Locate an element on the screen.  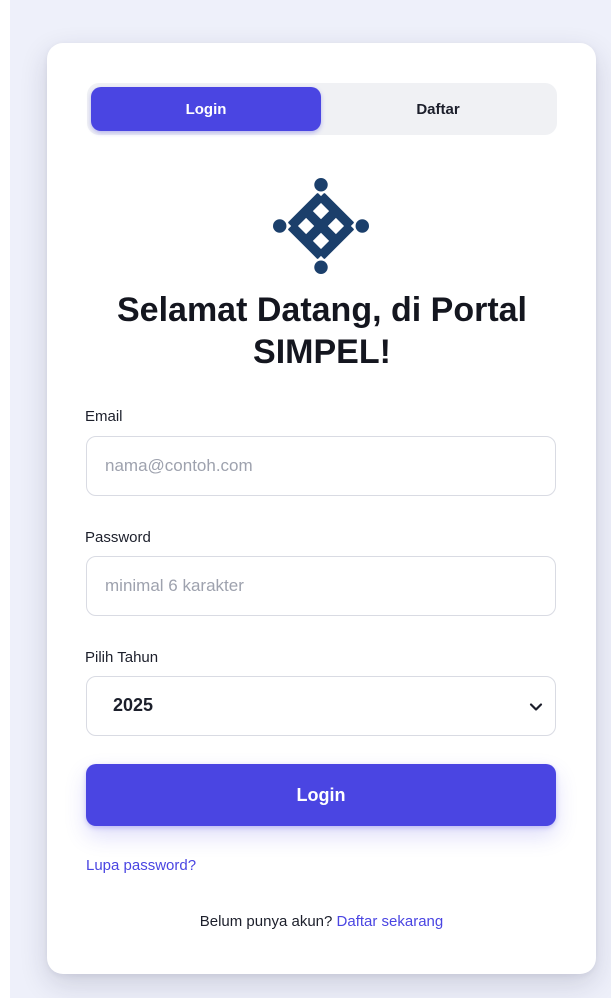
page-title: Selamat Datang, di Portal SIMPEL! is located at coordinates (322, 331).